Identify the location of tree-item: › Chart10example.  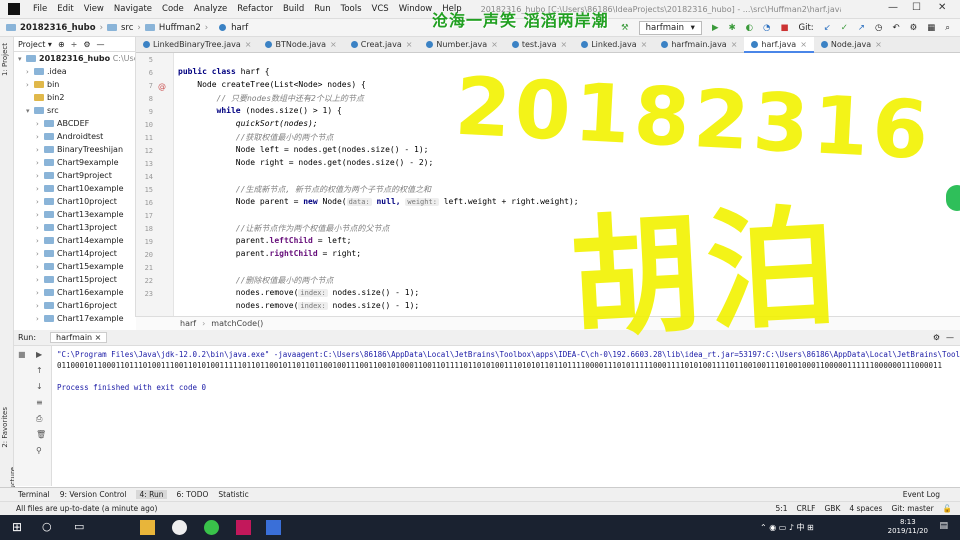
(74, 188).